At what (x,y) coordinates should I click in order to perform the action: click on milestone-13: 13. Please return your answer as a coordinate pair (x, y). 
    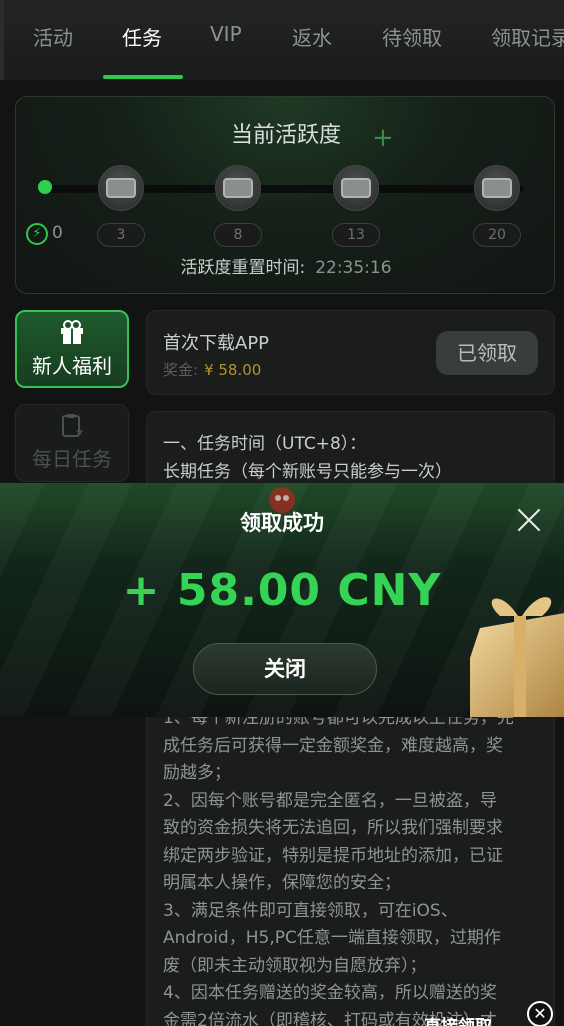
    Looking at the image, I should click on (356, 235).